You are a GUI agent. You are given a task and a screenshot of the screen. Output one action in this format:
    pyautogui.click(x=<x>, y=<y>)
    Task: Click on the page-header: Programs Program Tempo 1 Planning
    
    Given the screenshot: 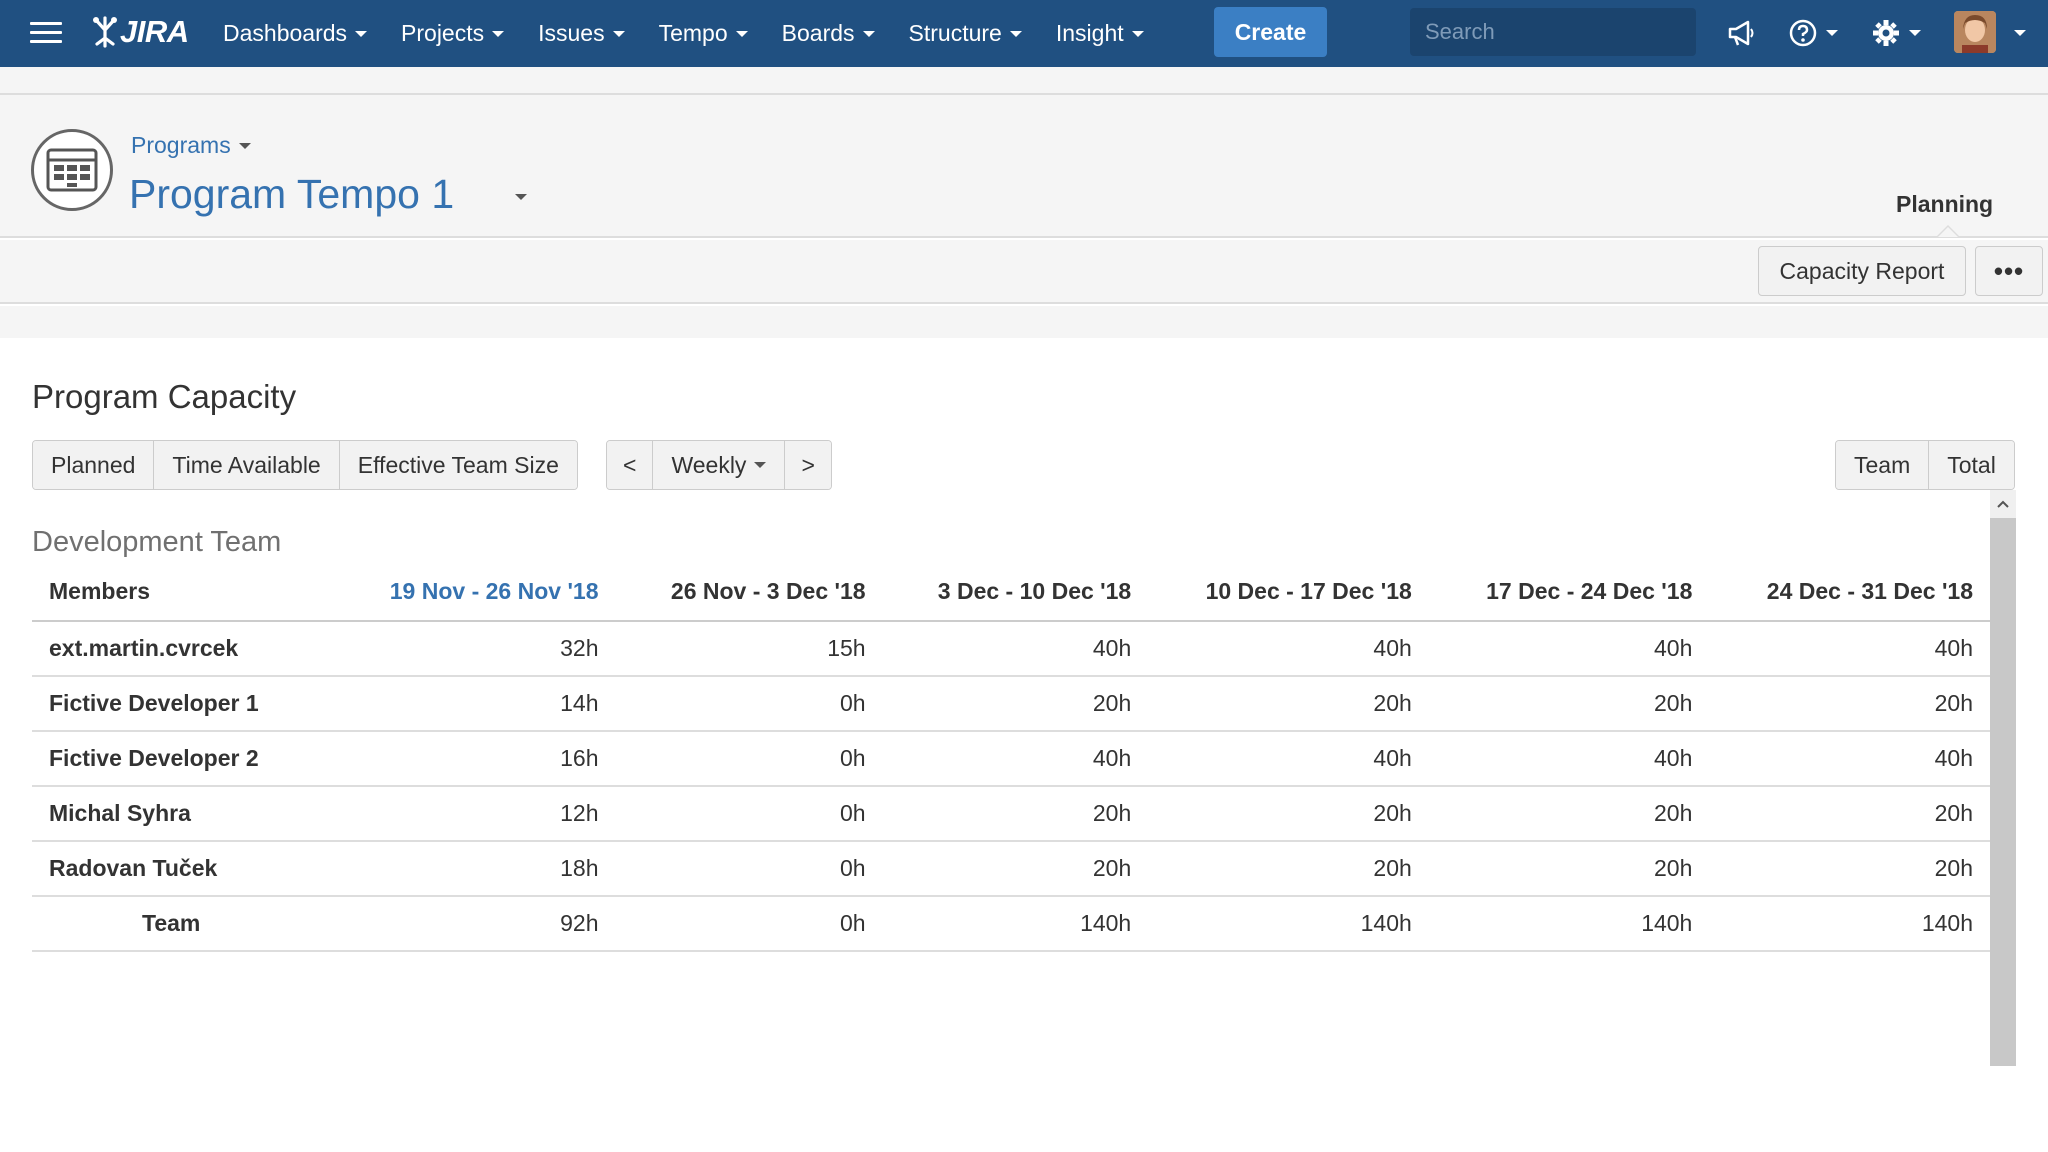 What is the action you would take?
    pyautogui.click(x=1024, y=166)
    